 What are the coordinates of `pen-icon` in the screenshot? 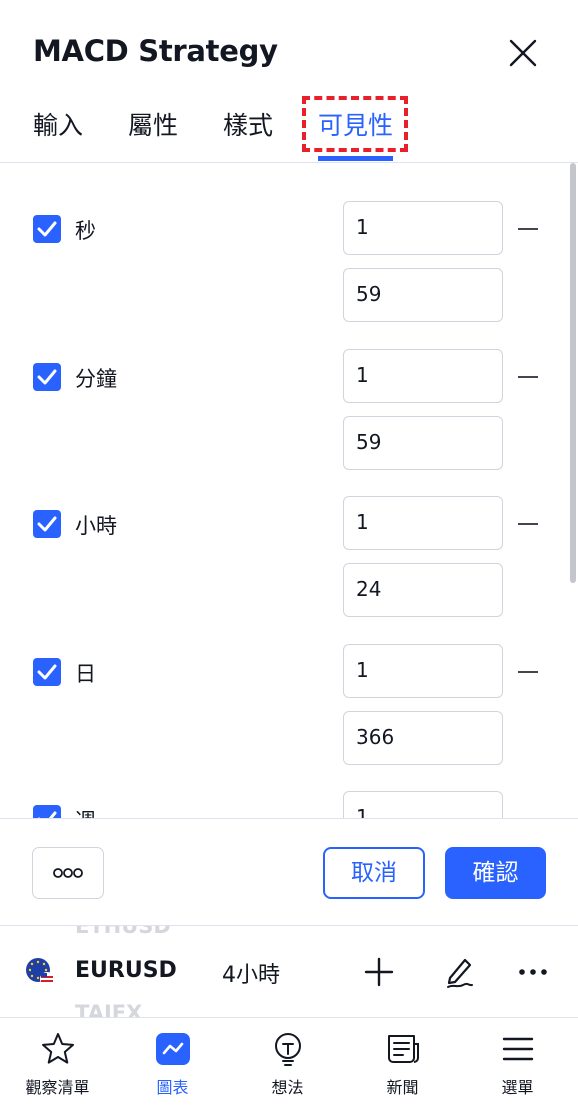 It's located at (460, 973).